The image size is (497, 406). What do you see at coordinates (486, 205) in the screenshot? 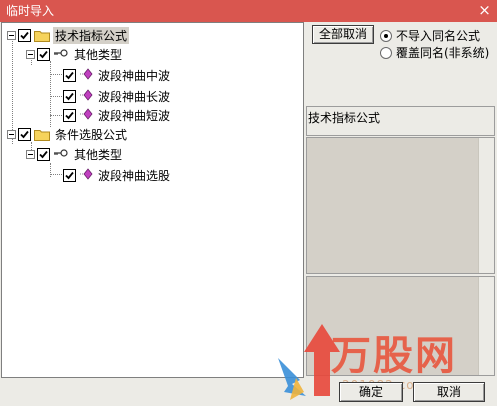
I see `description-scrollbar` at bounding box center [486, 205].